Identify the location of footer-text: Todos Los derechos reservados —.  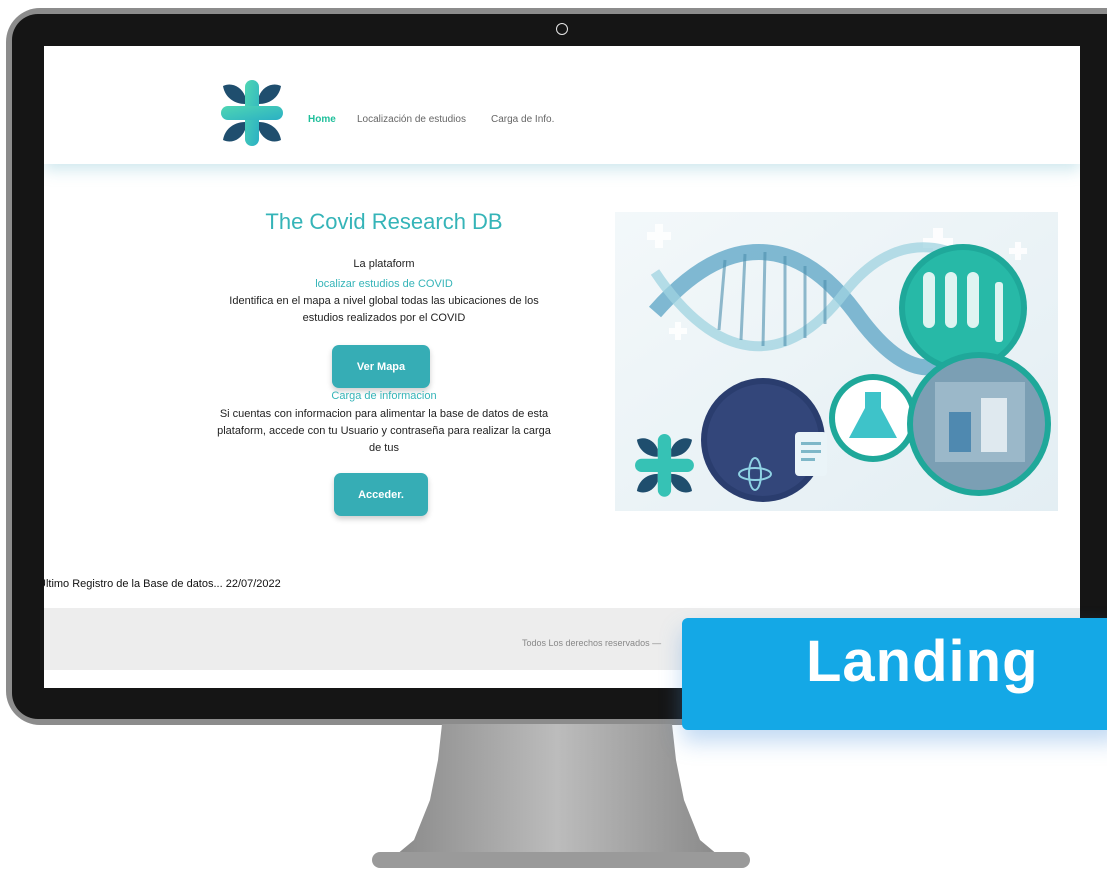
(592, 643).